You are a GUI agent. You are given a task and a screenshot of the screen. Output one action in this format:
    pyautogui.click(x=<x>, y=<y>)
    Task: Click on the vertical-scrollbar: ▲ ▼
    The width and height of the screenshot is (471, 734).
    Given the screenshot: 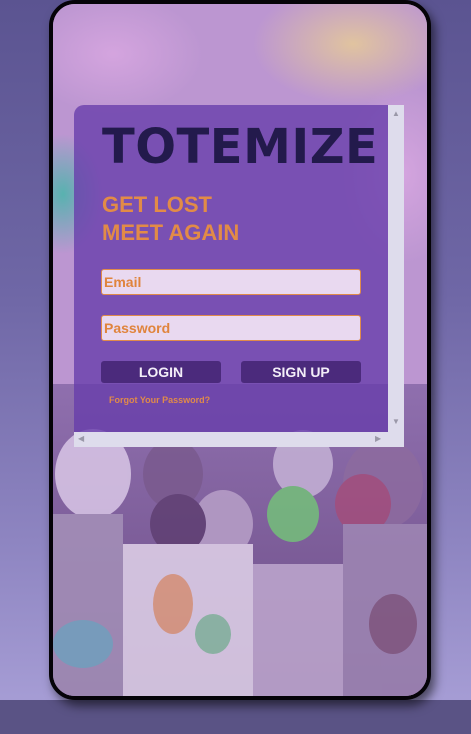 What is the action you would take?
    pyautogui.click(x=396, y=268)
    